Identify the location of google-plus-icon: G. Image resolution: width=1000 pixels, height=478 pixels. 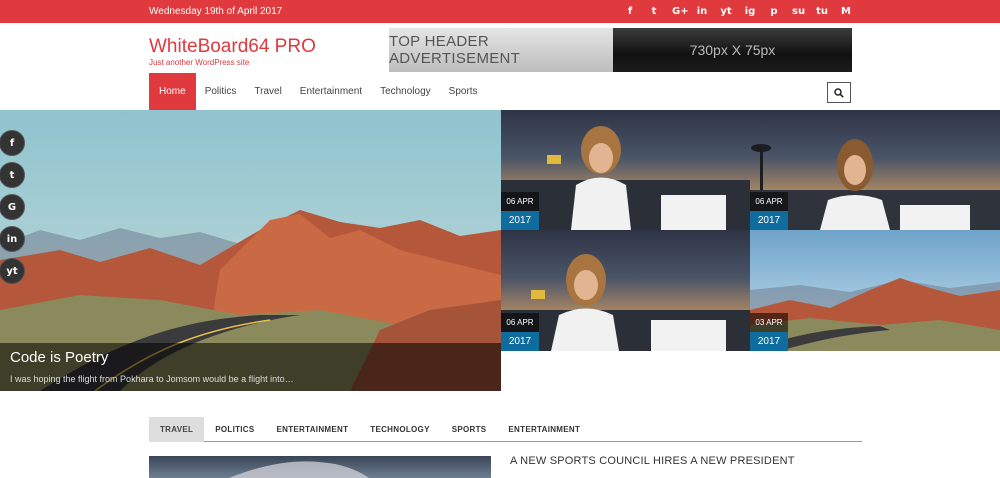
(12, 207).